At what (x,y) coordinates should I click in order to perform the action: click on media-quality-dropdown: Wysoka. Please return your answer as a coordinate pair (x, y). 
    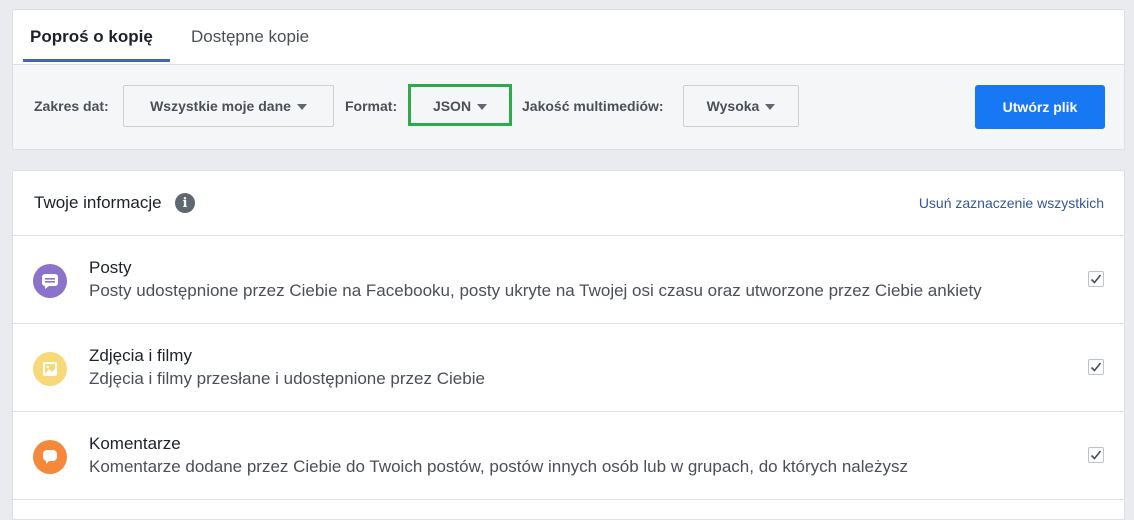
    Looking at the image, I should click on (741, 106).